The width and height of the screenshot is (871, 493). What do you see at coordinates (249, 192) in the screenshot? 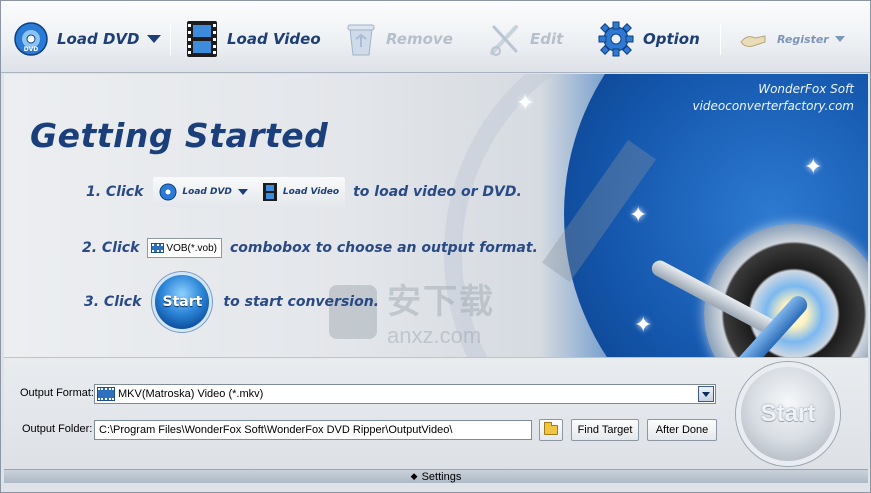
I see `mini-load-dvd: Load DVD Load Video` at bounding box center [249, 192].